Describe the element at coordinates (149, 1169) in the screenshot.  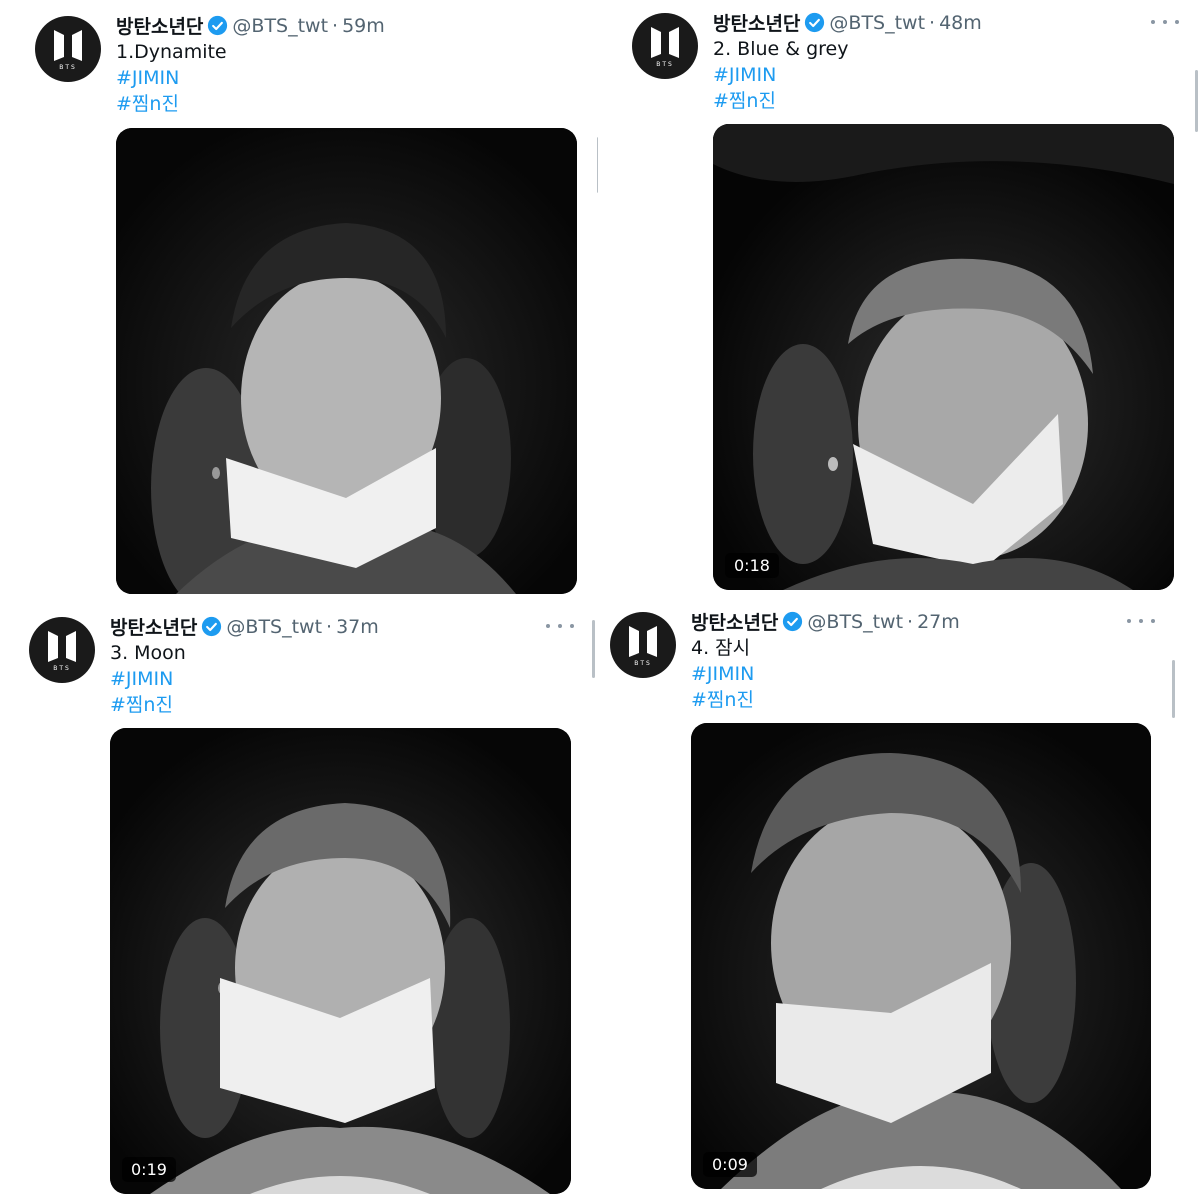
I see `video-duration: 0:19` at that location.